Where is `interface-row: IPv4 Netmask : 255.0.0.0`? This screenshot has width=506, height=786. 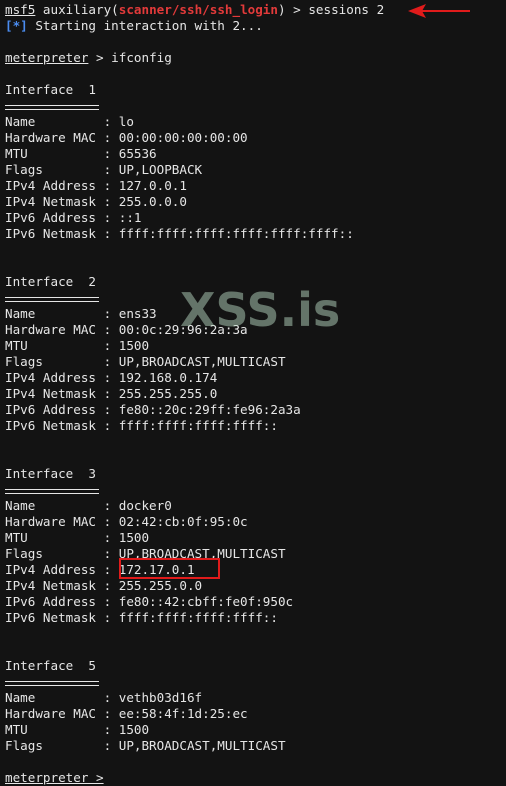
interface-row: IPv4 Netmask : 255.0.0.0 is located at coordinates (96, 201).